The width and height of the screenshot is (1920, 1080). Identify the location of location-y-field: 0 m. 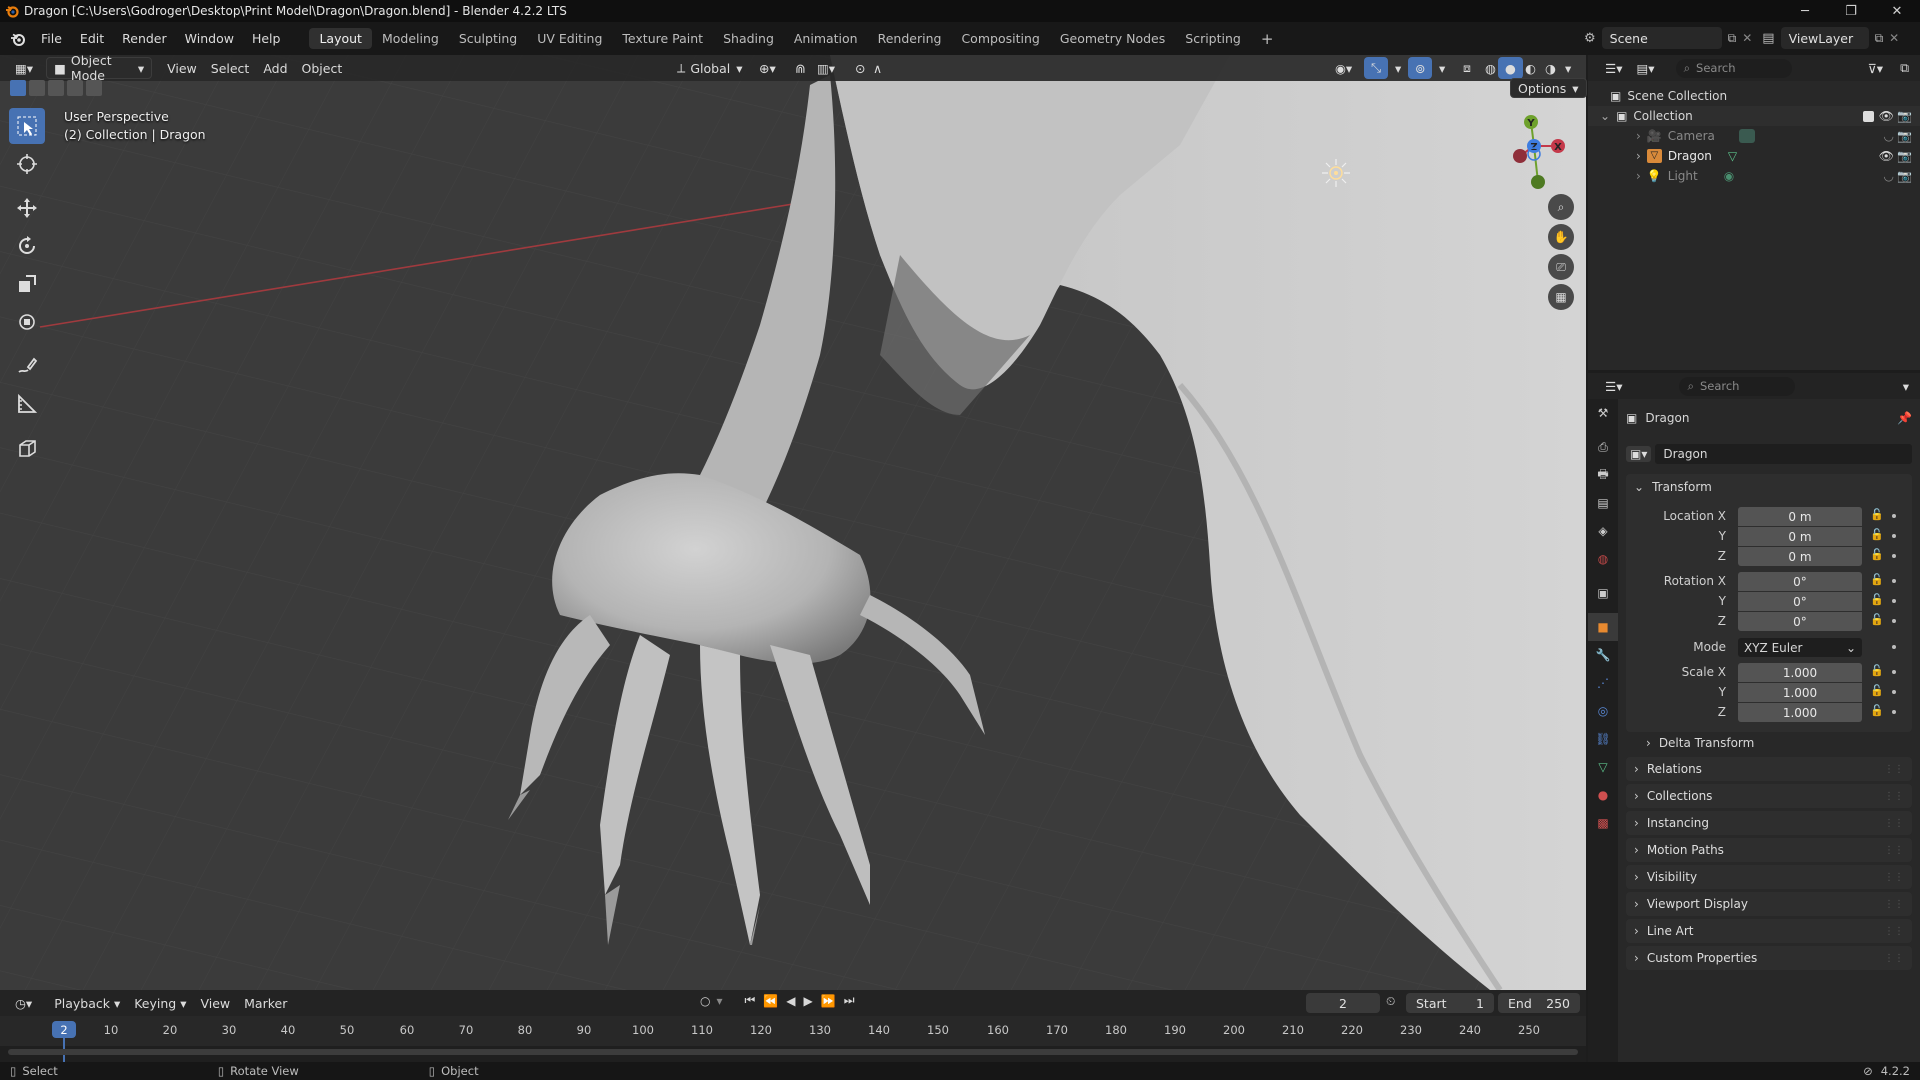
(1800, 536).